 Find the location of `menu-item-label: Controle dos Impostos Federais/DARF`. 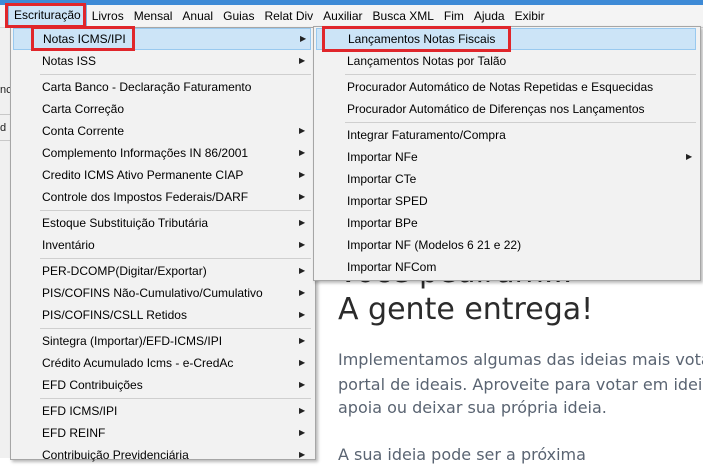

menu-item-label: Controle dos Impostos Federais/DARF is located at coordinates (145, 197).